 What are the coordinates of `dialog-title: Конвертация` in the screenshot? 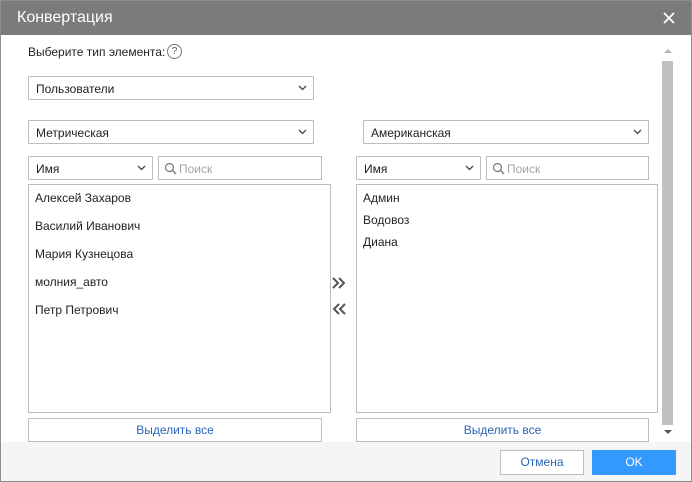 It's located at (65, 17).